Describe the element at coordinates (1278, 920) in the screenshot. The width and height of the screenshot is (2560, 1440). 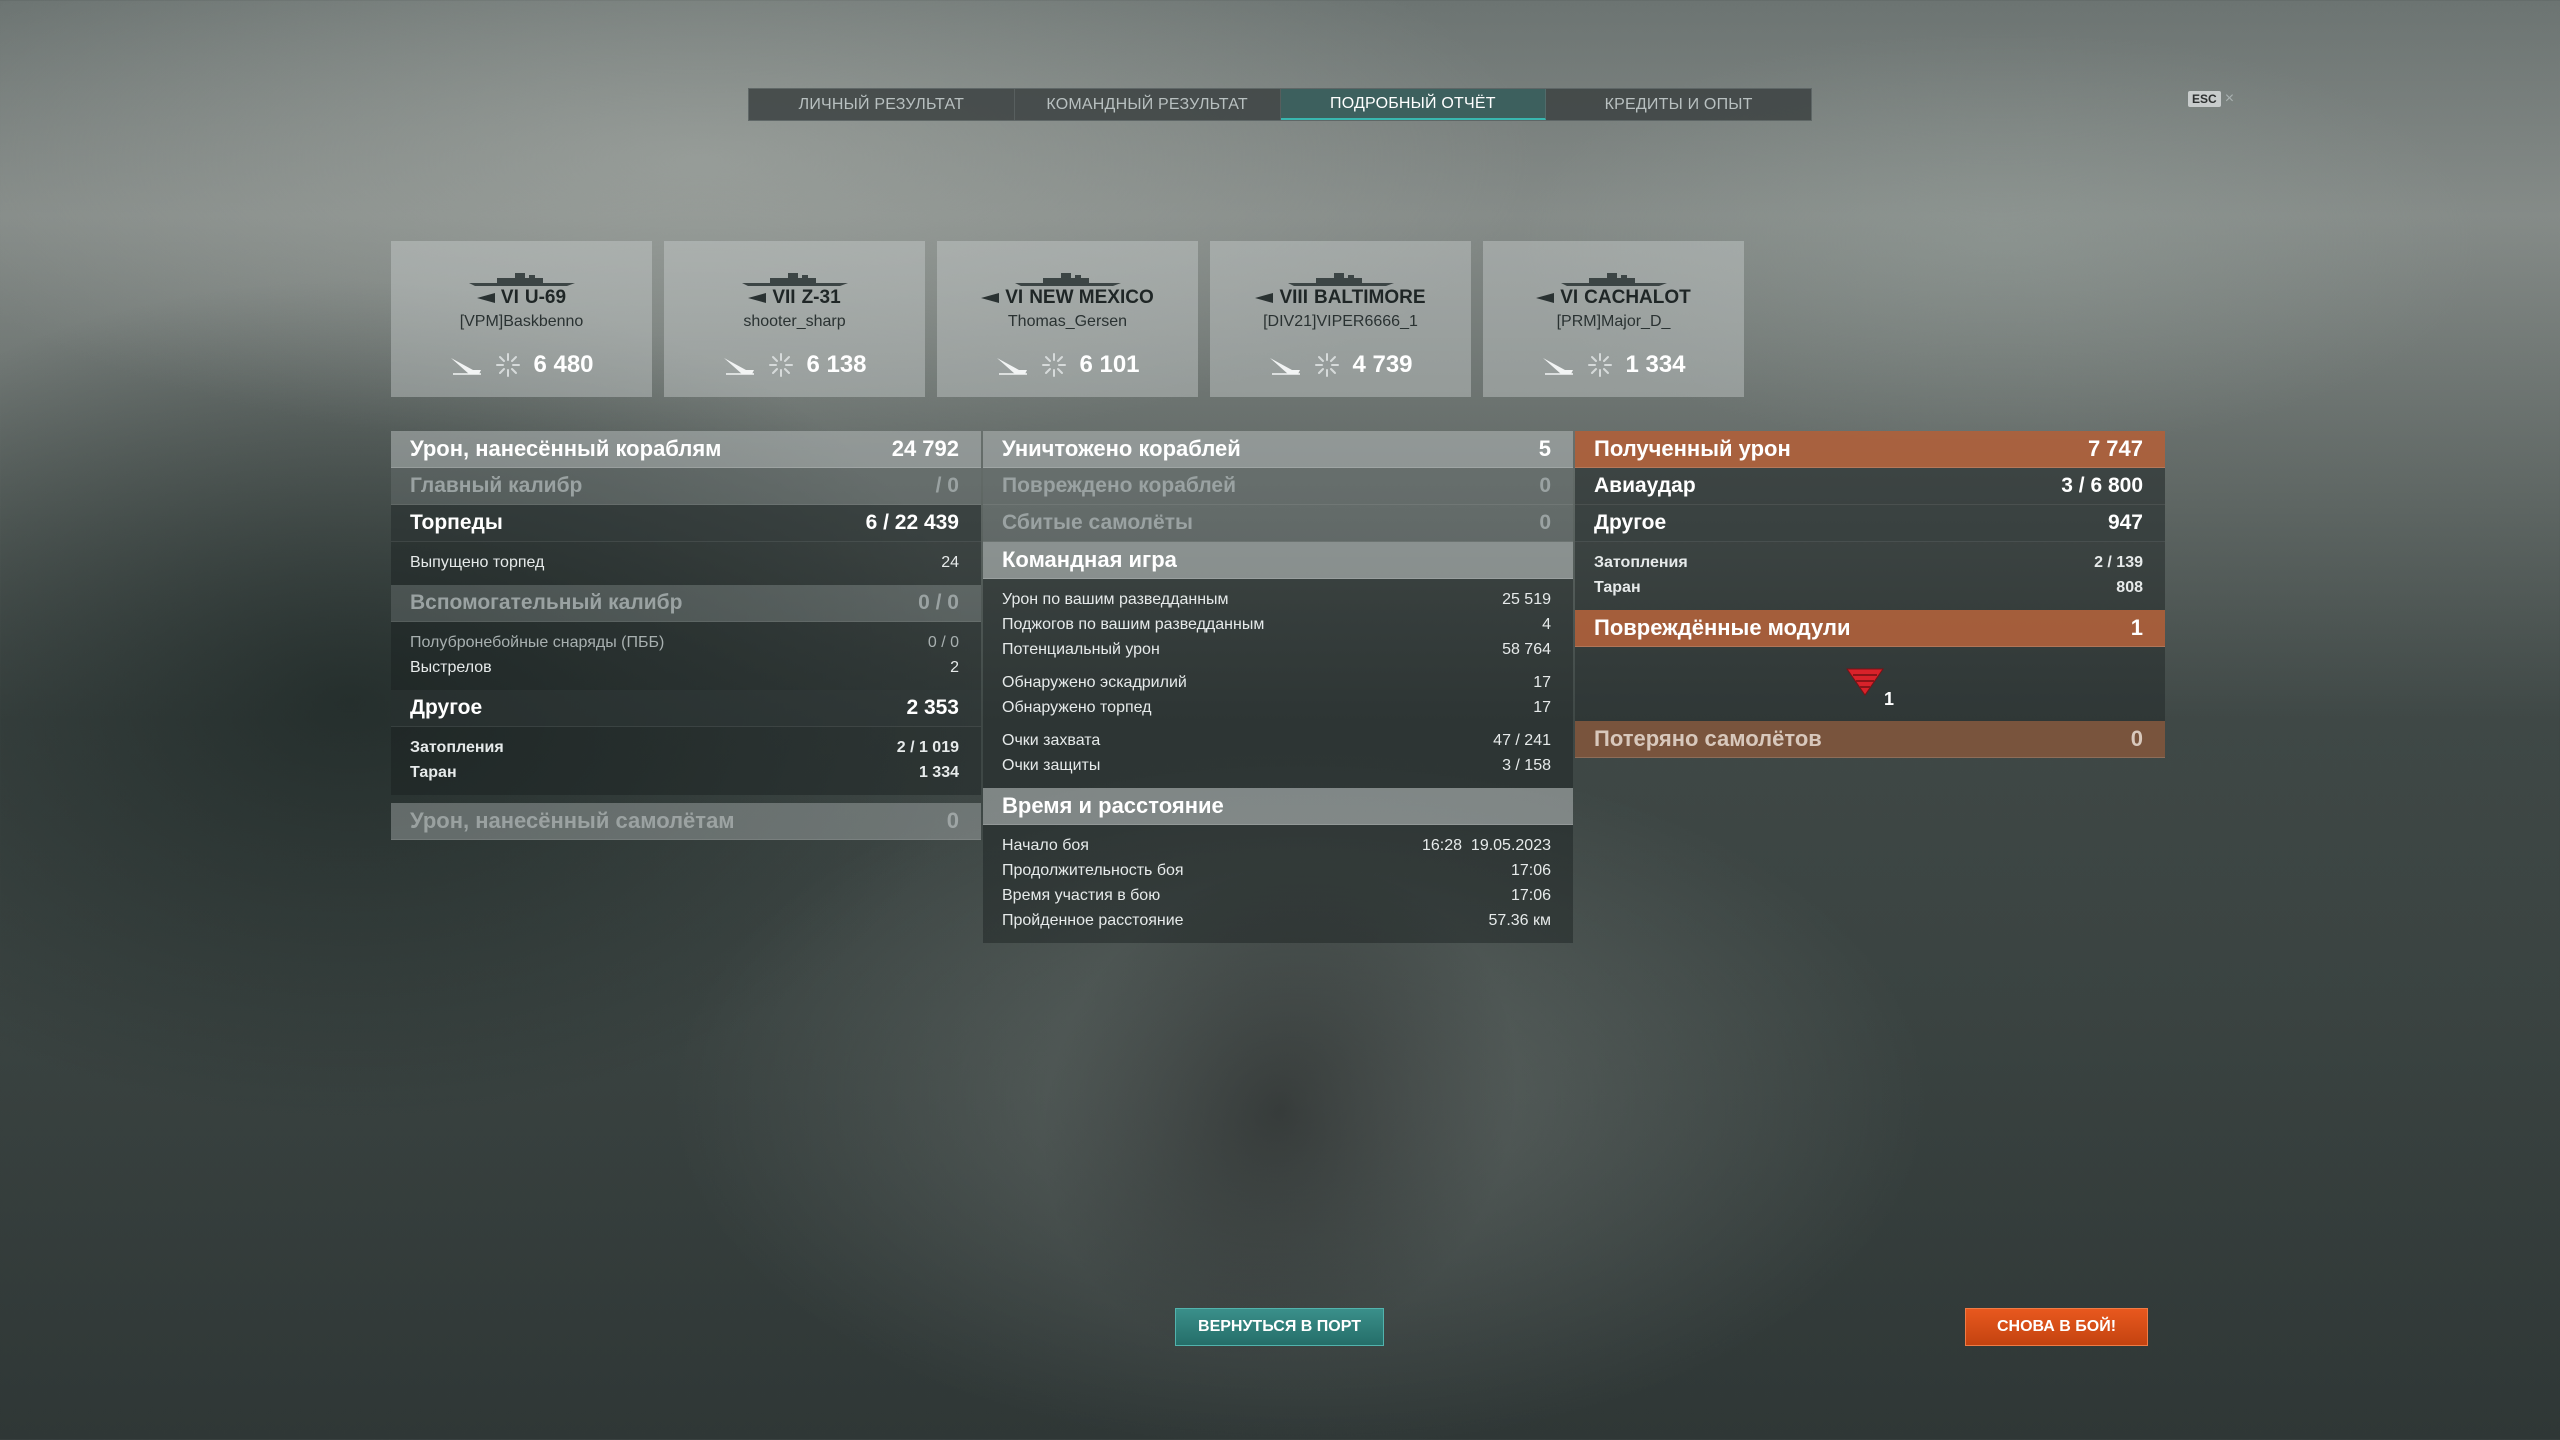
I see `distance-row: Пройденное расстояние 57.36 км` at that location.